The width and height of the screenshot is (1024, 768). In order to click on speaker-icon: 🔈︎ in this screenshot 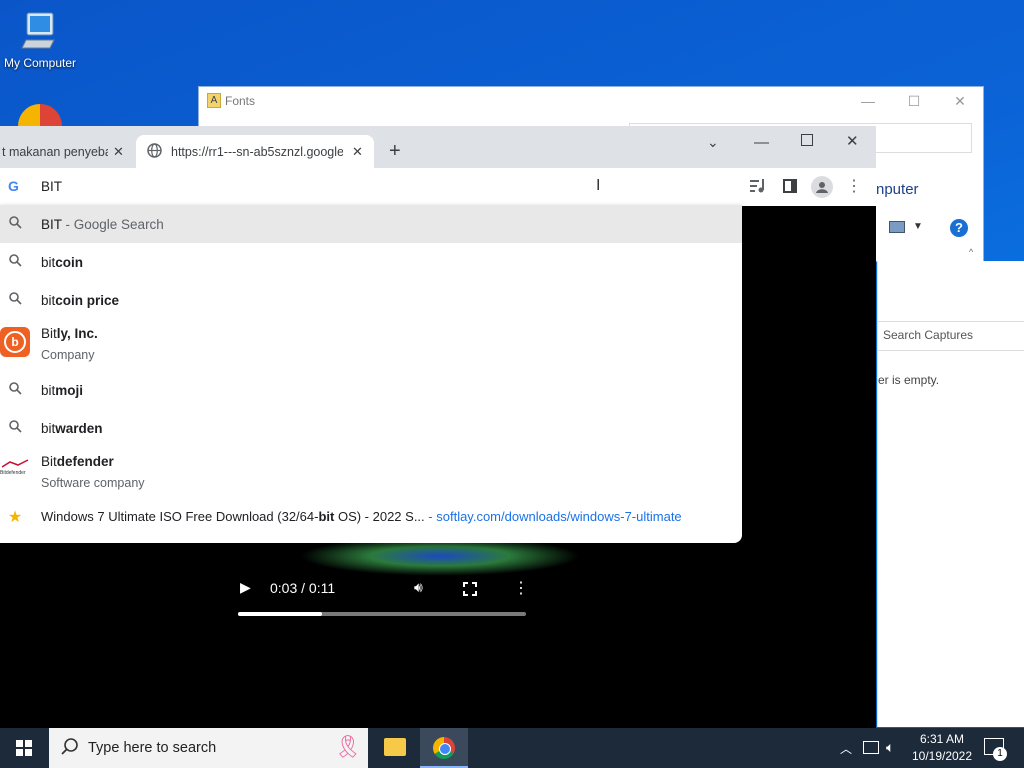, I will do `click(890, 747)`.